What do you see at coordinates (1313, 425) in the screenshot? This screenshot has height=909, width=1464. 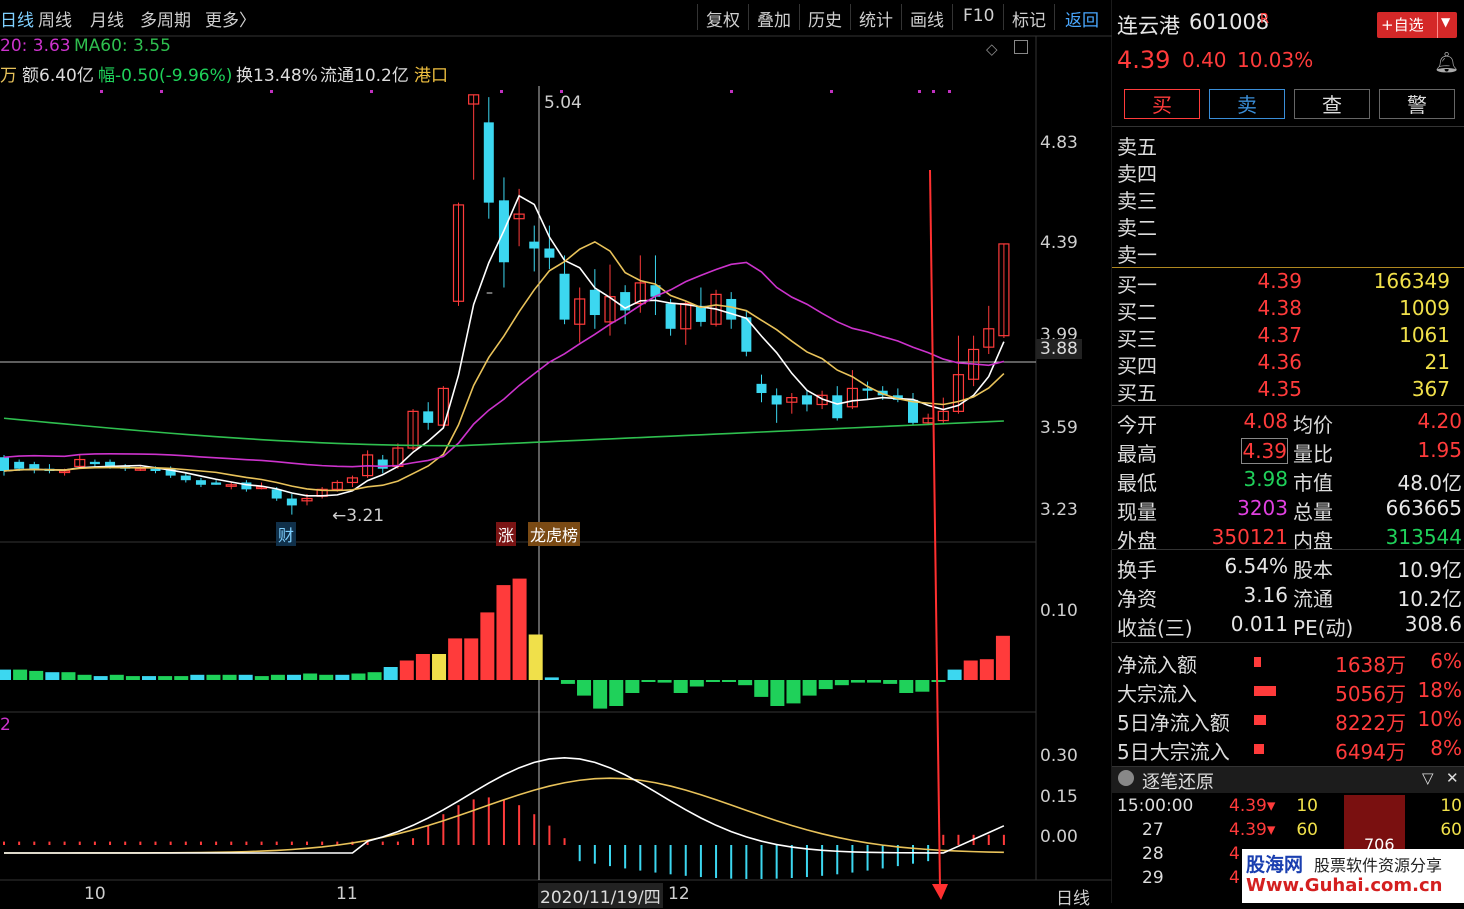 I see `quote-label: 均价` at bounding box center [1313, 425].